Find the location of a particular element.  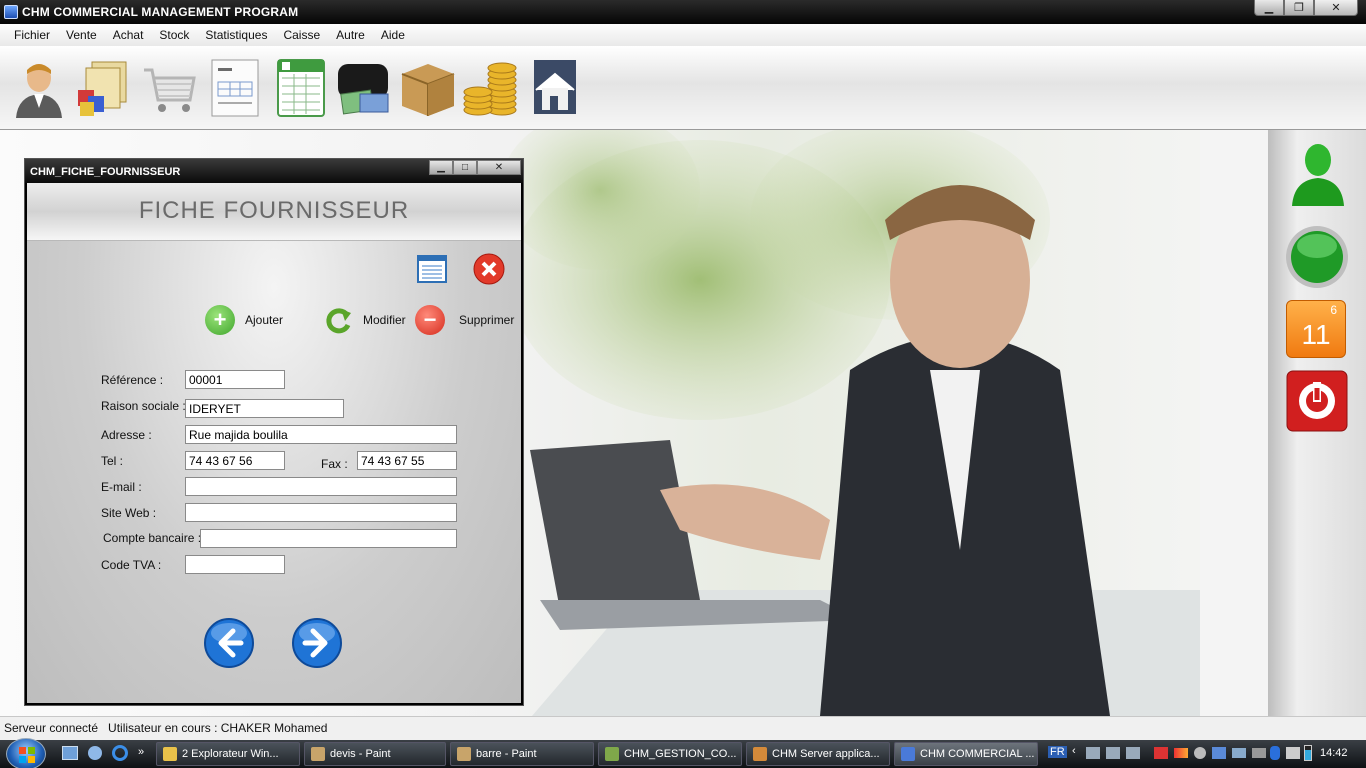

server-icon is located at coordinates (760, 754).